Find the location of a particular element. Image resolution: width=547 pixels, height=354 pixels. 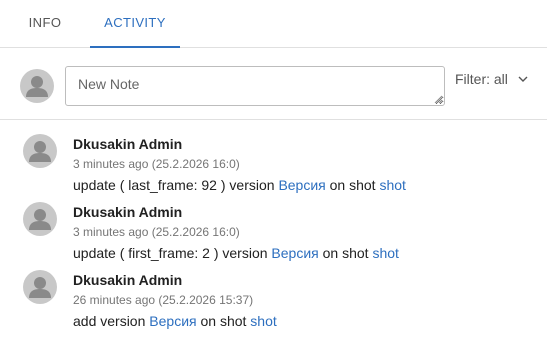

activity-text: add version is located at coordinates (111, 321).